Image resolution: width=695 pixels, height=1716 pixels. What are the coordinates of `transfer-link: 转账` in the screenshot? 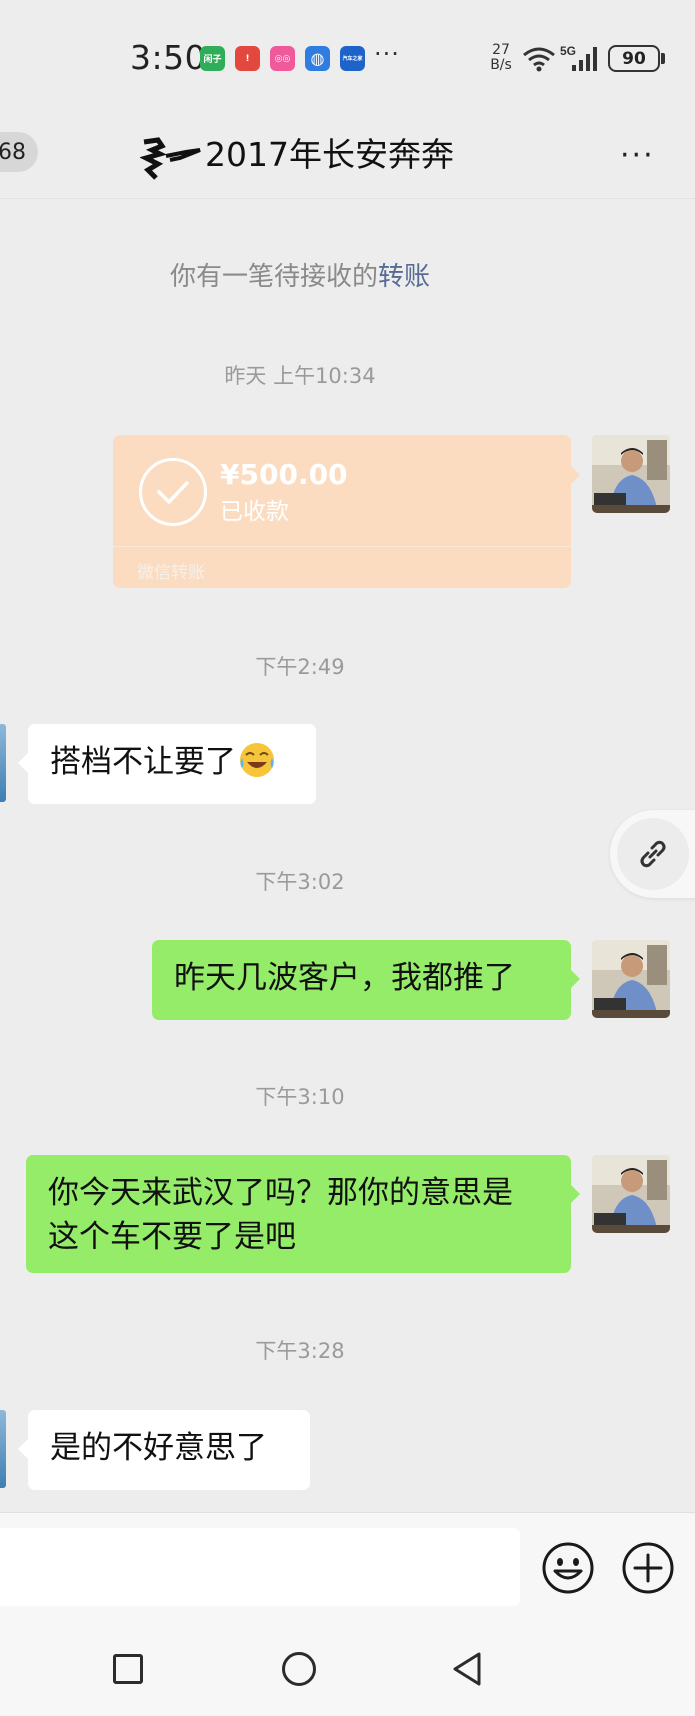 It's located at (404, 277).